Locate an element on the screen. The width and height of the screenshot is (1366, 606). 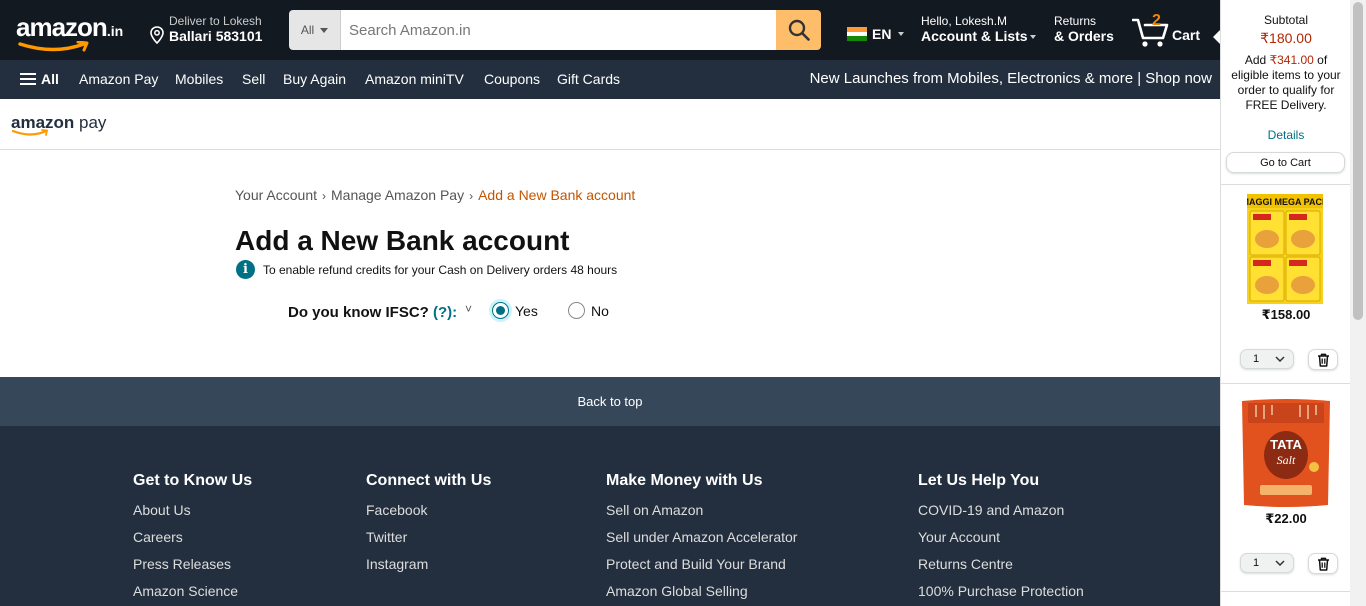
radio-yes: Yes is located at coordinates (515, 310).